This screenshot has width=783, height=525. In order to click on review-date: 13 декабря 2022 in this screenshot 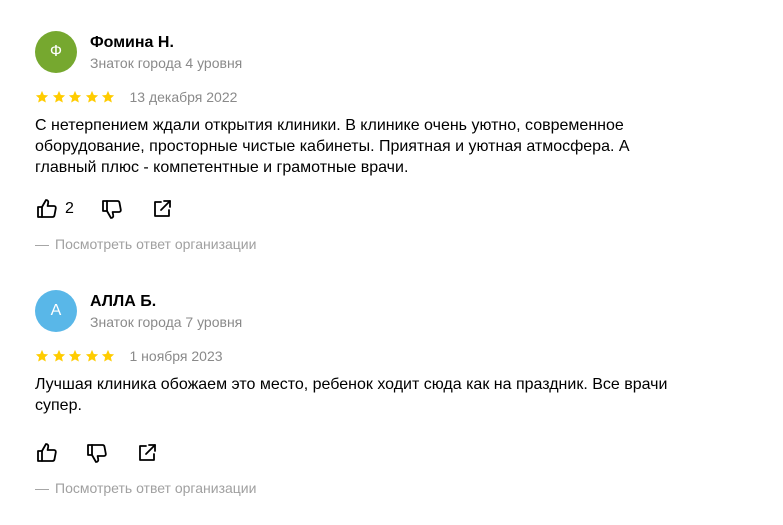, I will do `click(183, 97)`.